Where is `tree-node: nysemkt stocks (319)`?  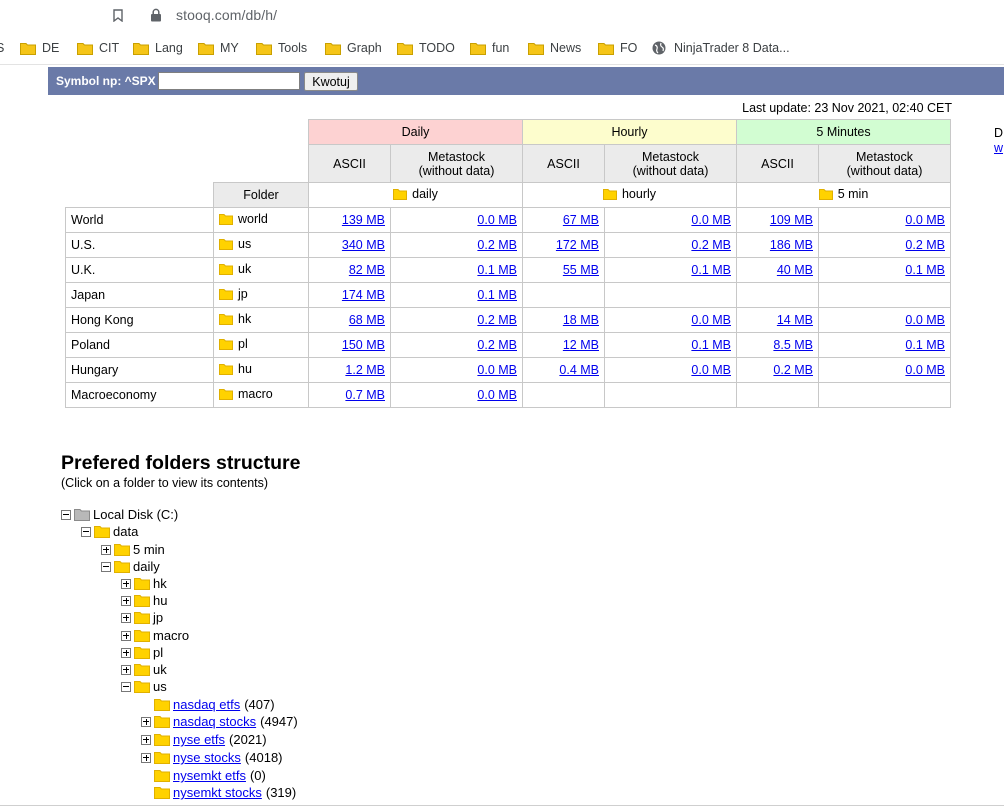
tree-node: nysemkt stocks (319) is located at coordinates (218, 792).